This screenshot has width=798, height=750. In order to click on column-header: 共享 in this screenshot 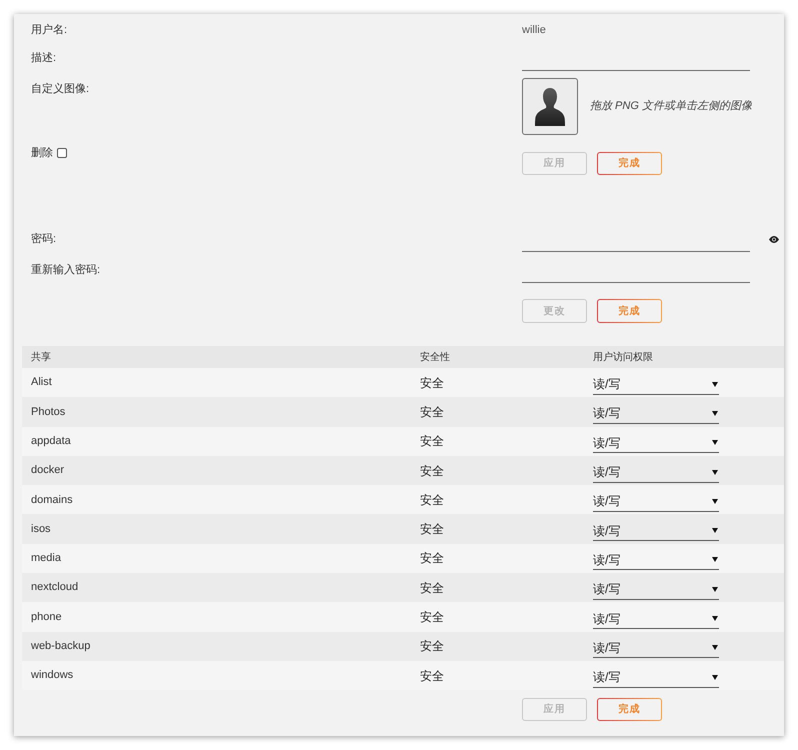, I will do `click(41, 357)`.